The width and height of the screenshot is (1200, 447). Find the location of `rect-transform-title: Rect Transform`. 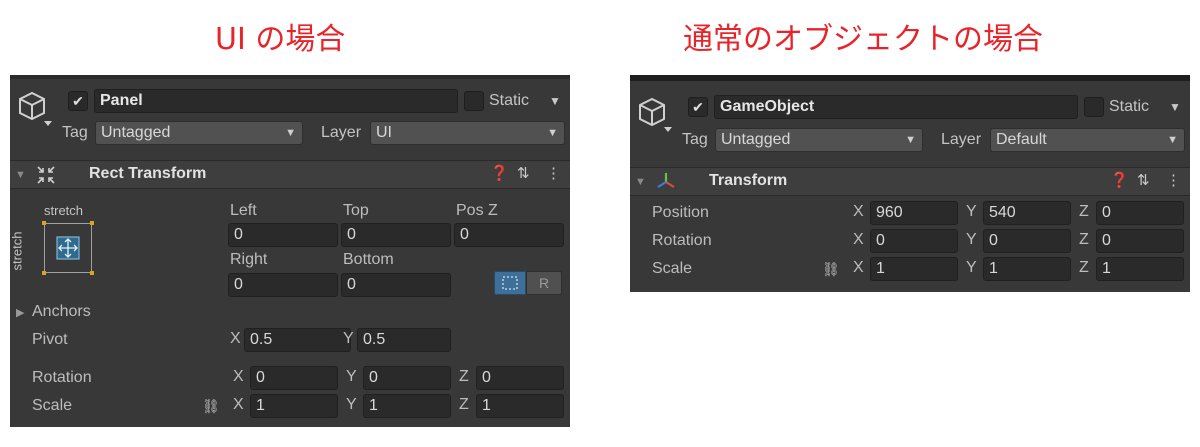

rect-transform-title: Rect Transform is located at coordinates (148, 173).